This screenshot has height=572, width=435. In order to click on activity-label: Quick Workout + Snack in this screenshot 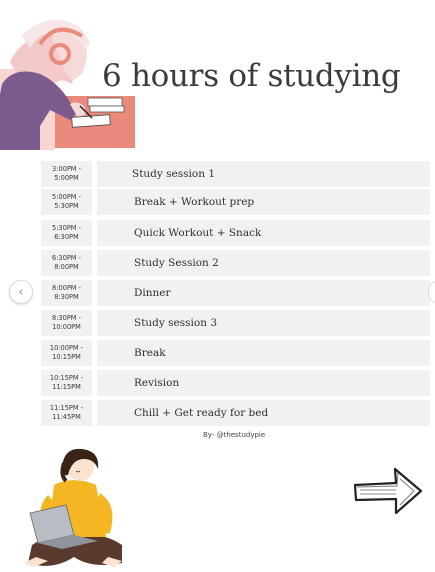, I will do `click(263, 233)`.